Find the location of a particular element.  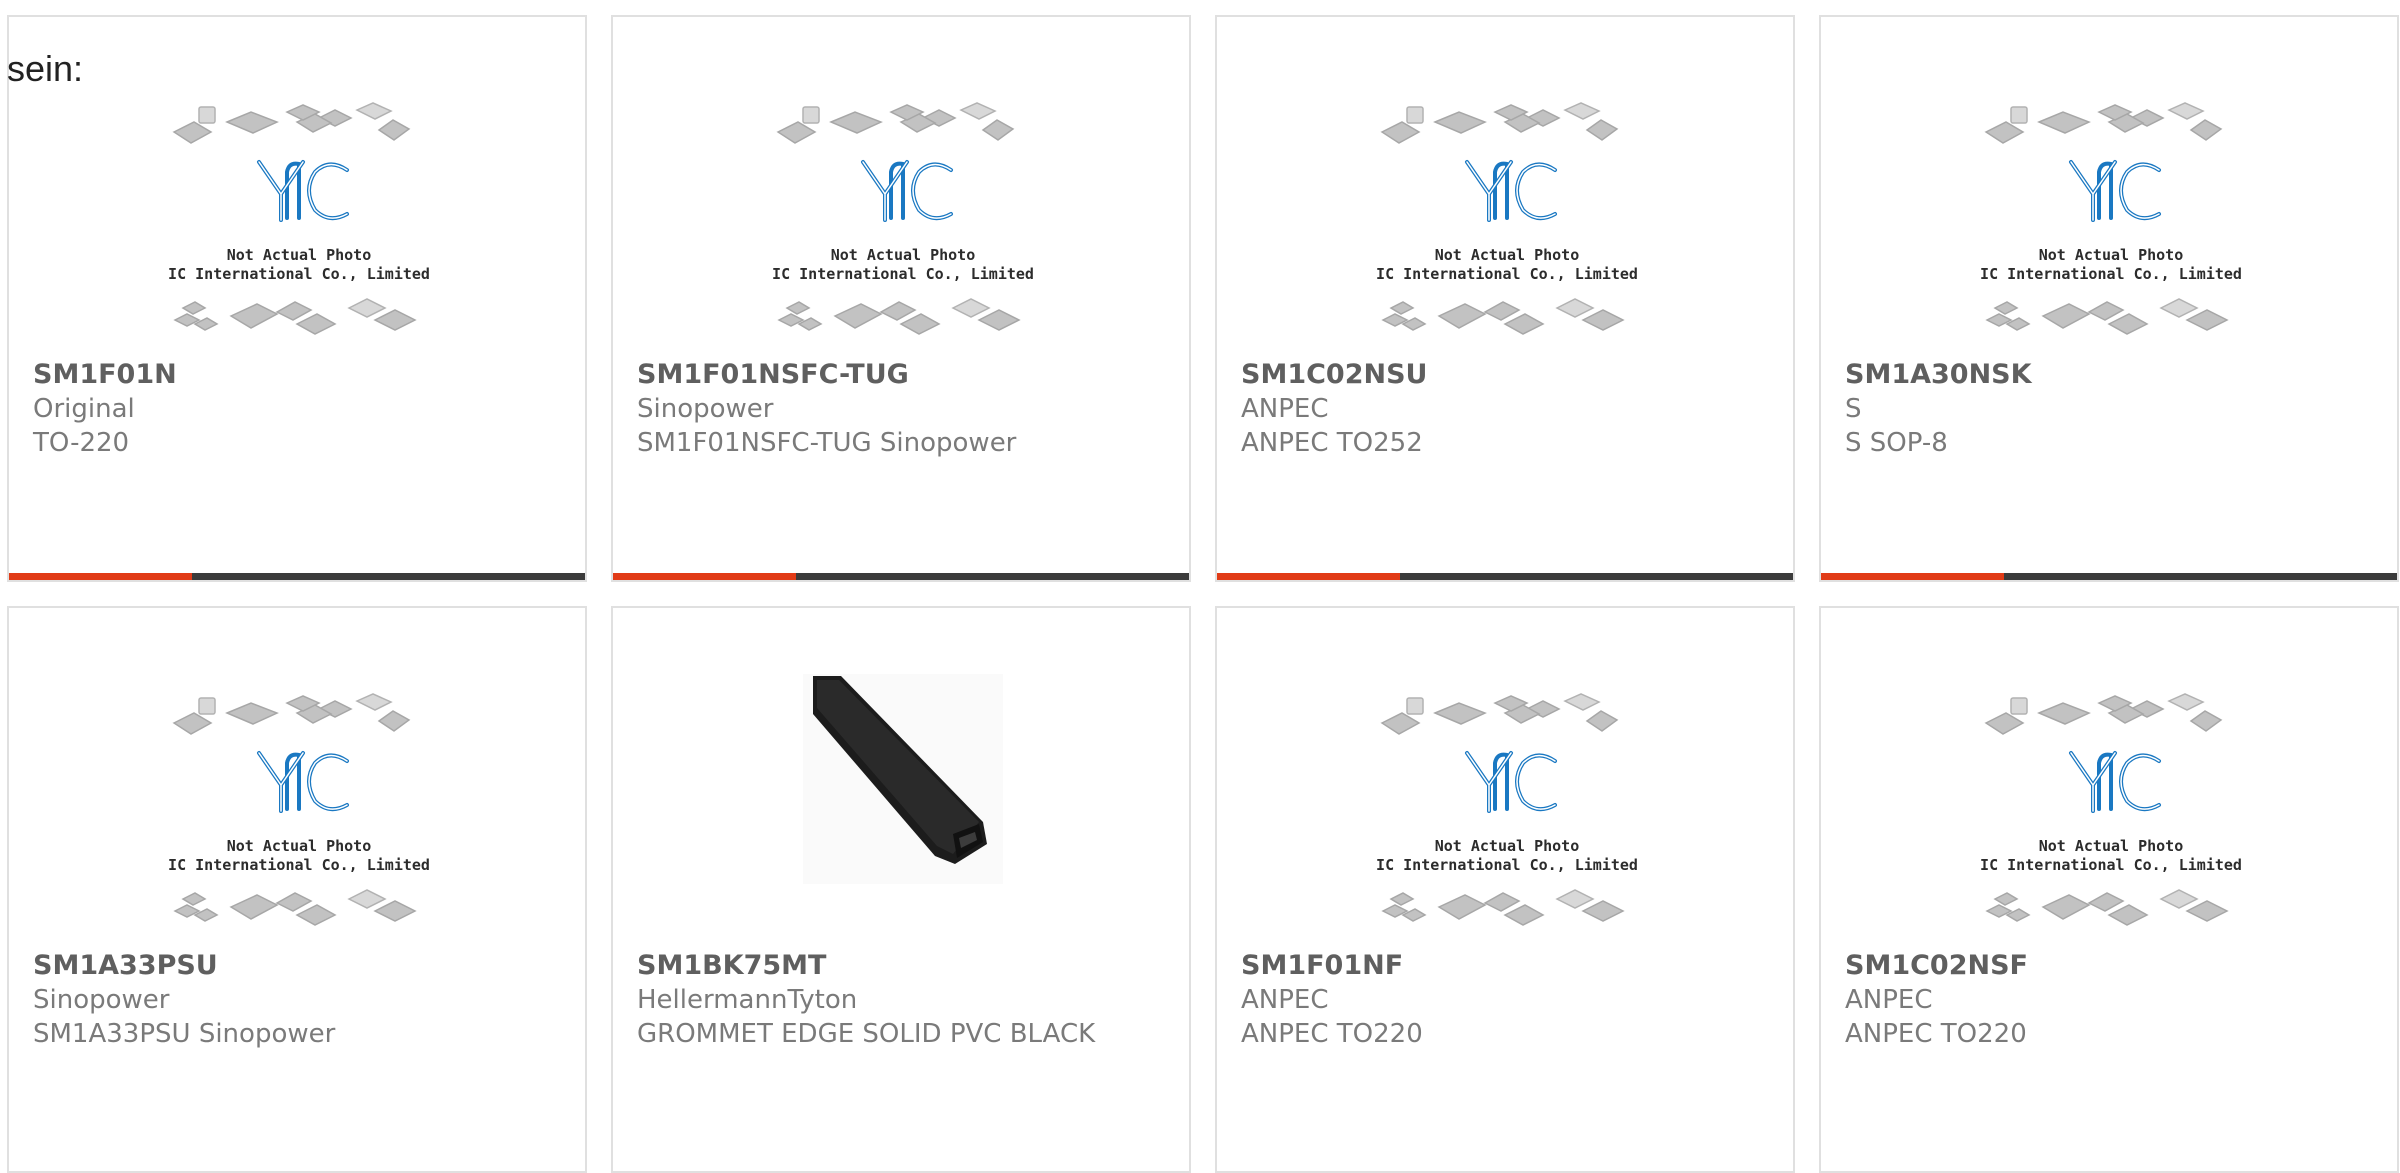

manufacturer: S is located at coordinates (1853, 409).